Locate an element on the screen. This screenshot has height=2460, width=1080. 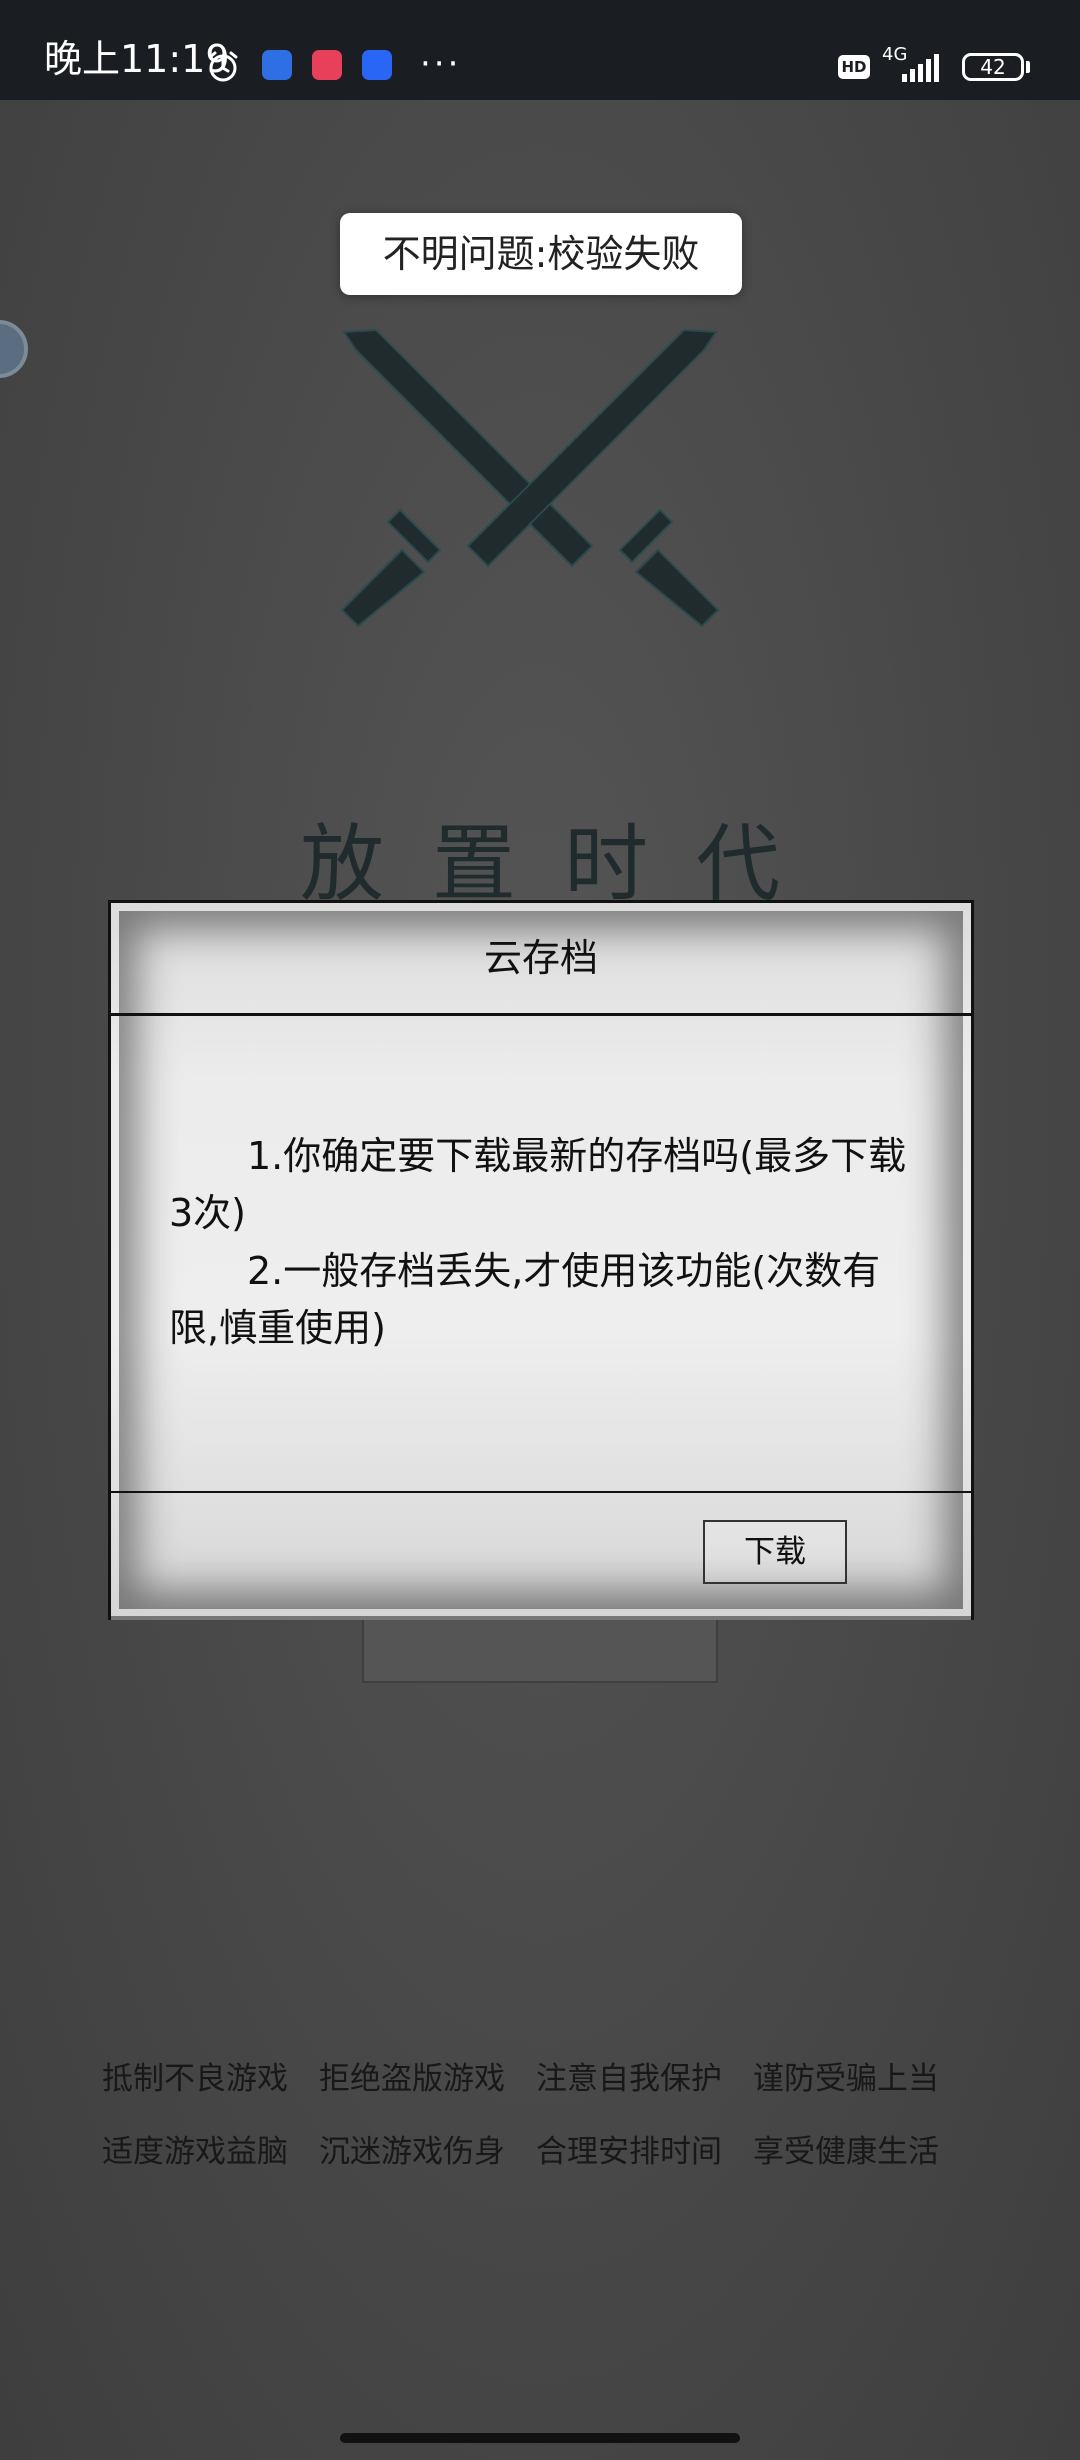
hd-icon: HD is located at coordinates (854, 67).